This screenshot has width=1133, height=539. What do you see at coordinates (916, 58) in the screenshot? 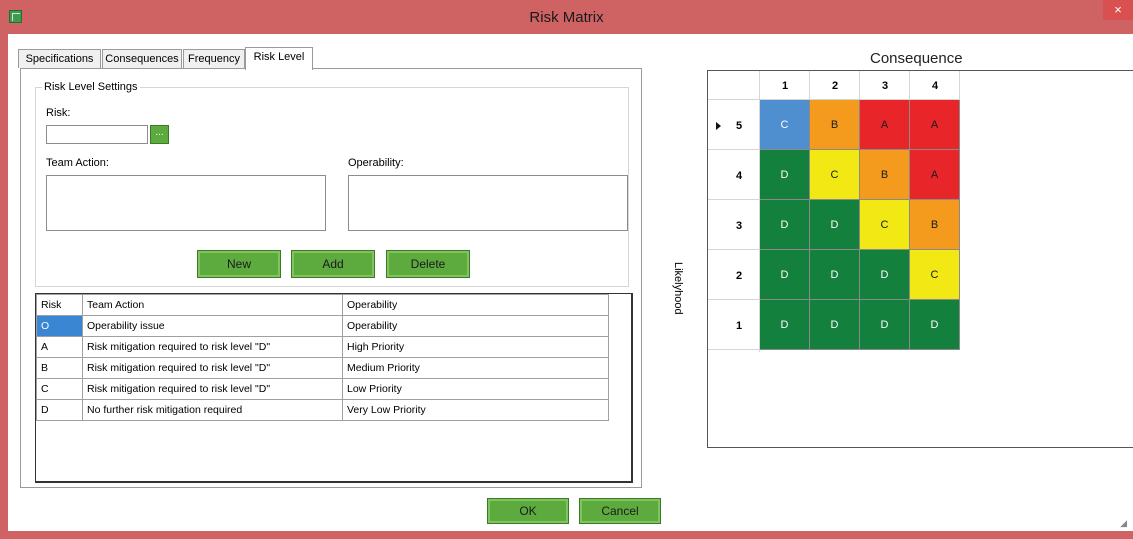
I see `matrix-title: Consequence` at bounding box center [916, 58].